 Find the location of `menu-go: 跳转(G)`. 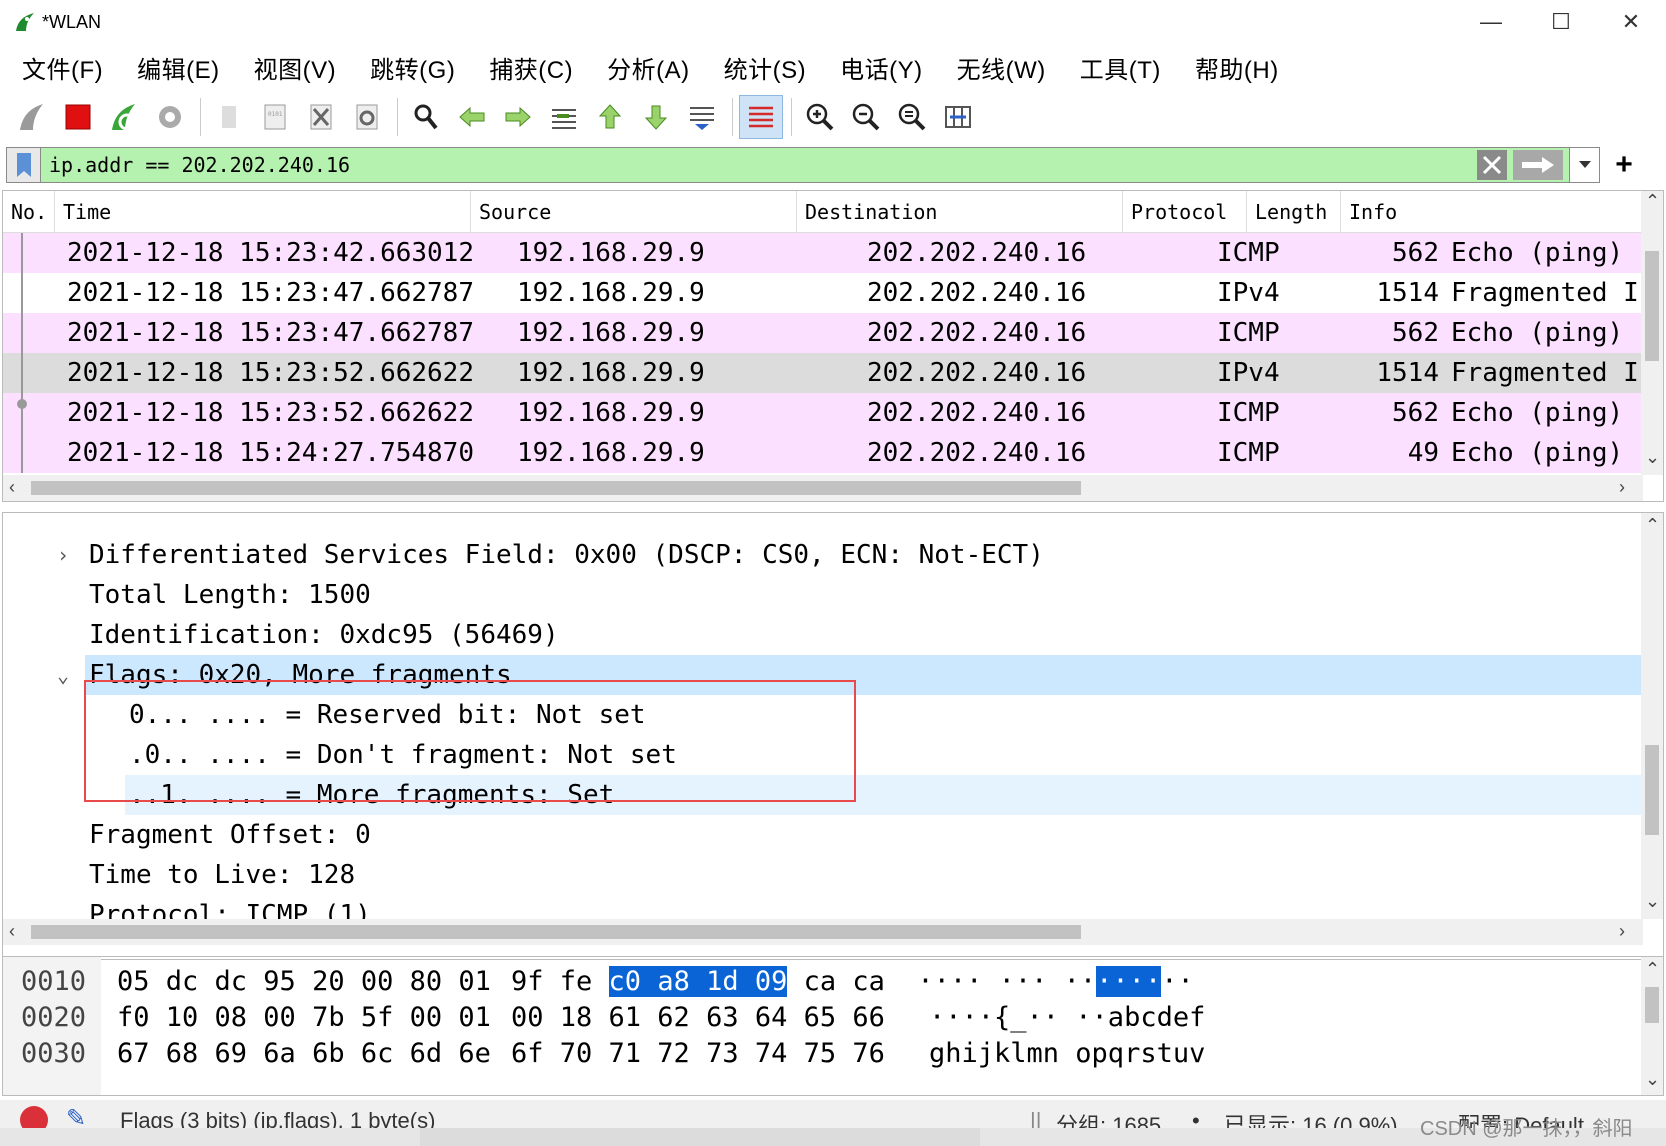

menu-go: 跳转(G) is located at coordinates (412, 67).